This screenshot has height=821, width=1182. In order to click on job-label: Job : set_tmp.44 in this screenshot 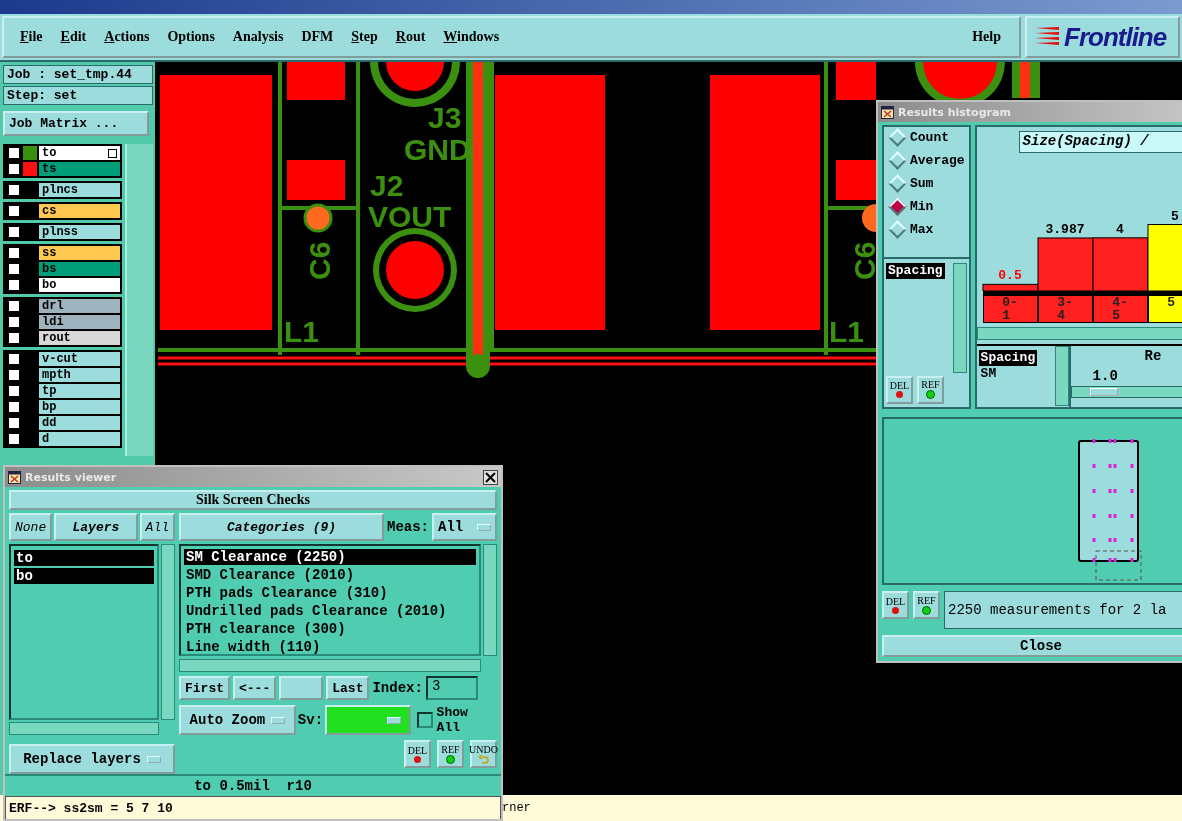, I will do `click(78, 74)`.